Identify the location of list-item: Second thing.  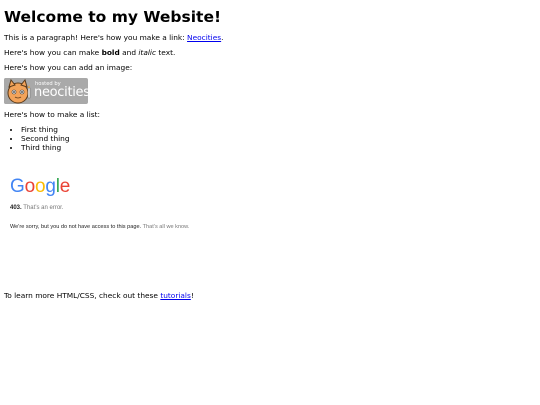
(45, 138).